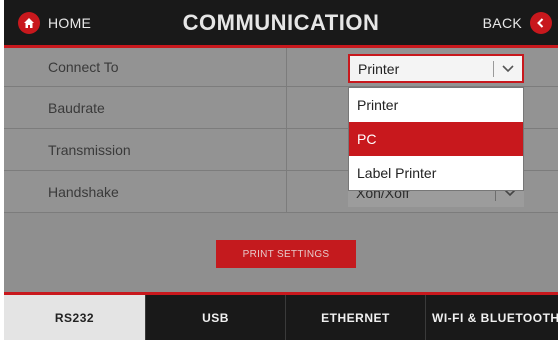 This screenshot has height=340, width=558. I want to click on back-arrow-icon, so click(541, 23).